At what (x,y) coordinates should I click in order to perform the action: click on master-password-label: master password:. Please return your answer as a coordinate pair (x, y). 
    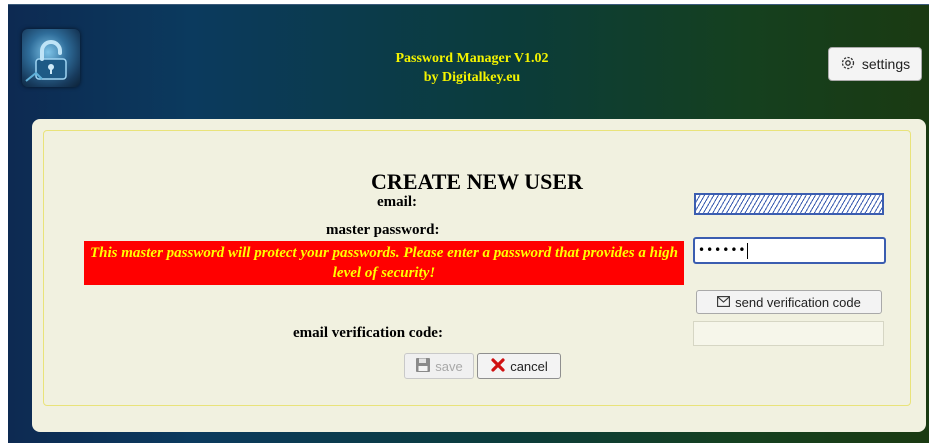
    Looking at the image, I should click on (383, 230).